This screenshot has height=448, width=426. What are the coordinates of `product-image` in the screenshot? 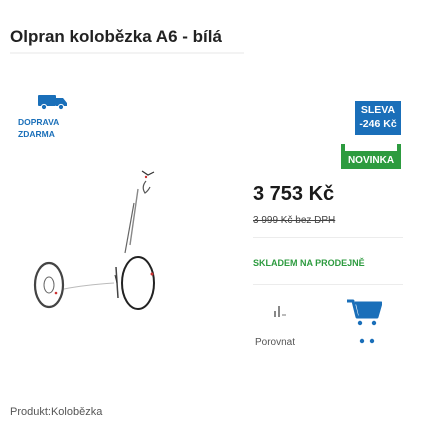 It's located at (119, 239).